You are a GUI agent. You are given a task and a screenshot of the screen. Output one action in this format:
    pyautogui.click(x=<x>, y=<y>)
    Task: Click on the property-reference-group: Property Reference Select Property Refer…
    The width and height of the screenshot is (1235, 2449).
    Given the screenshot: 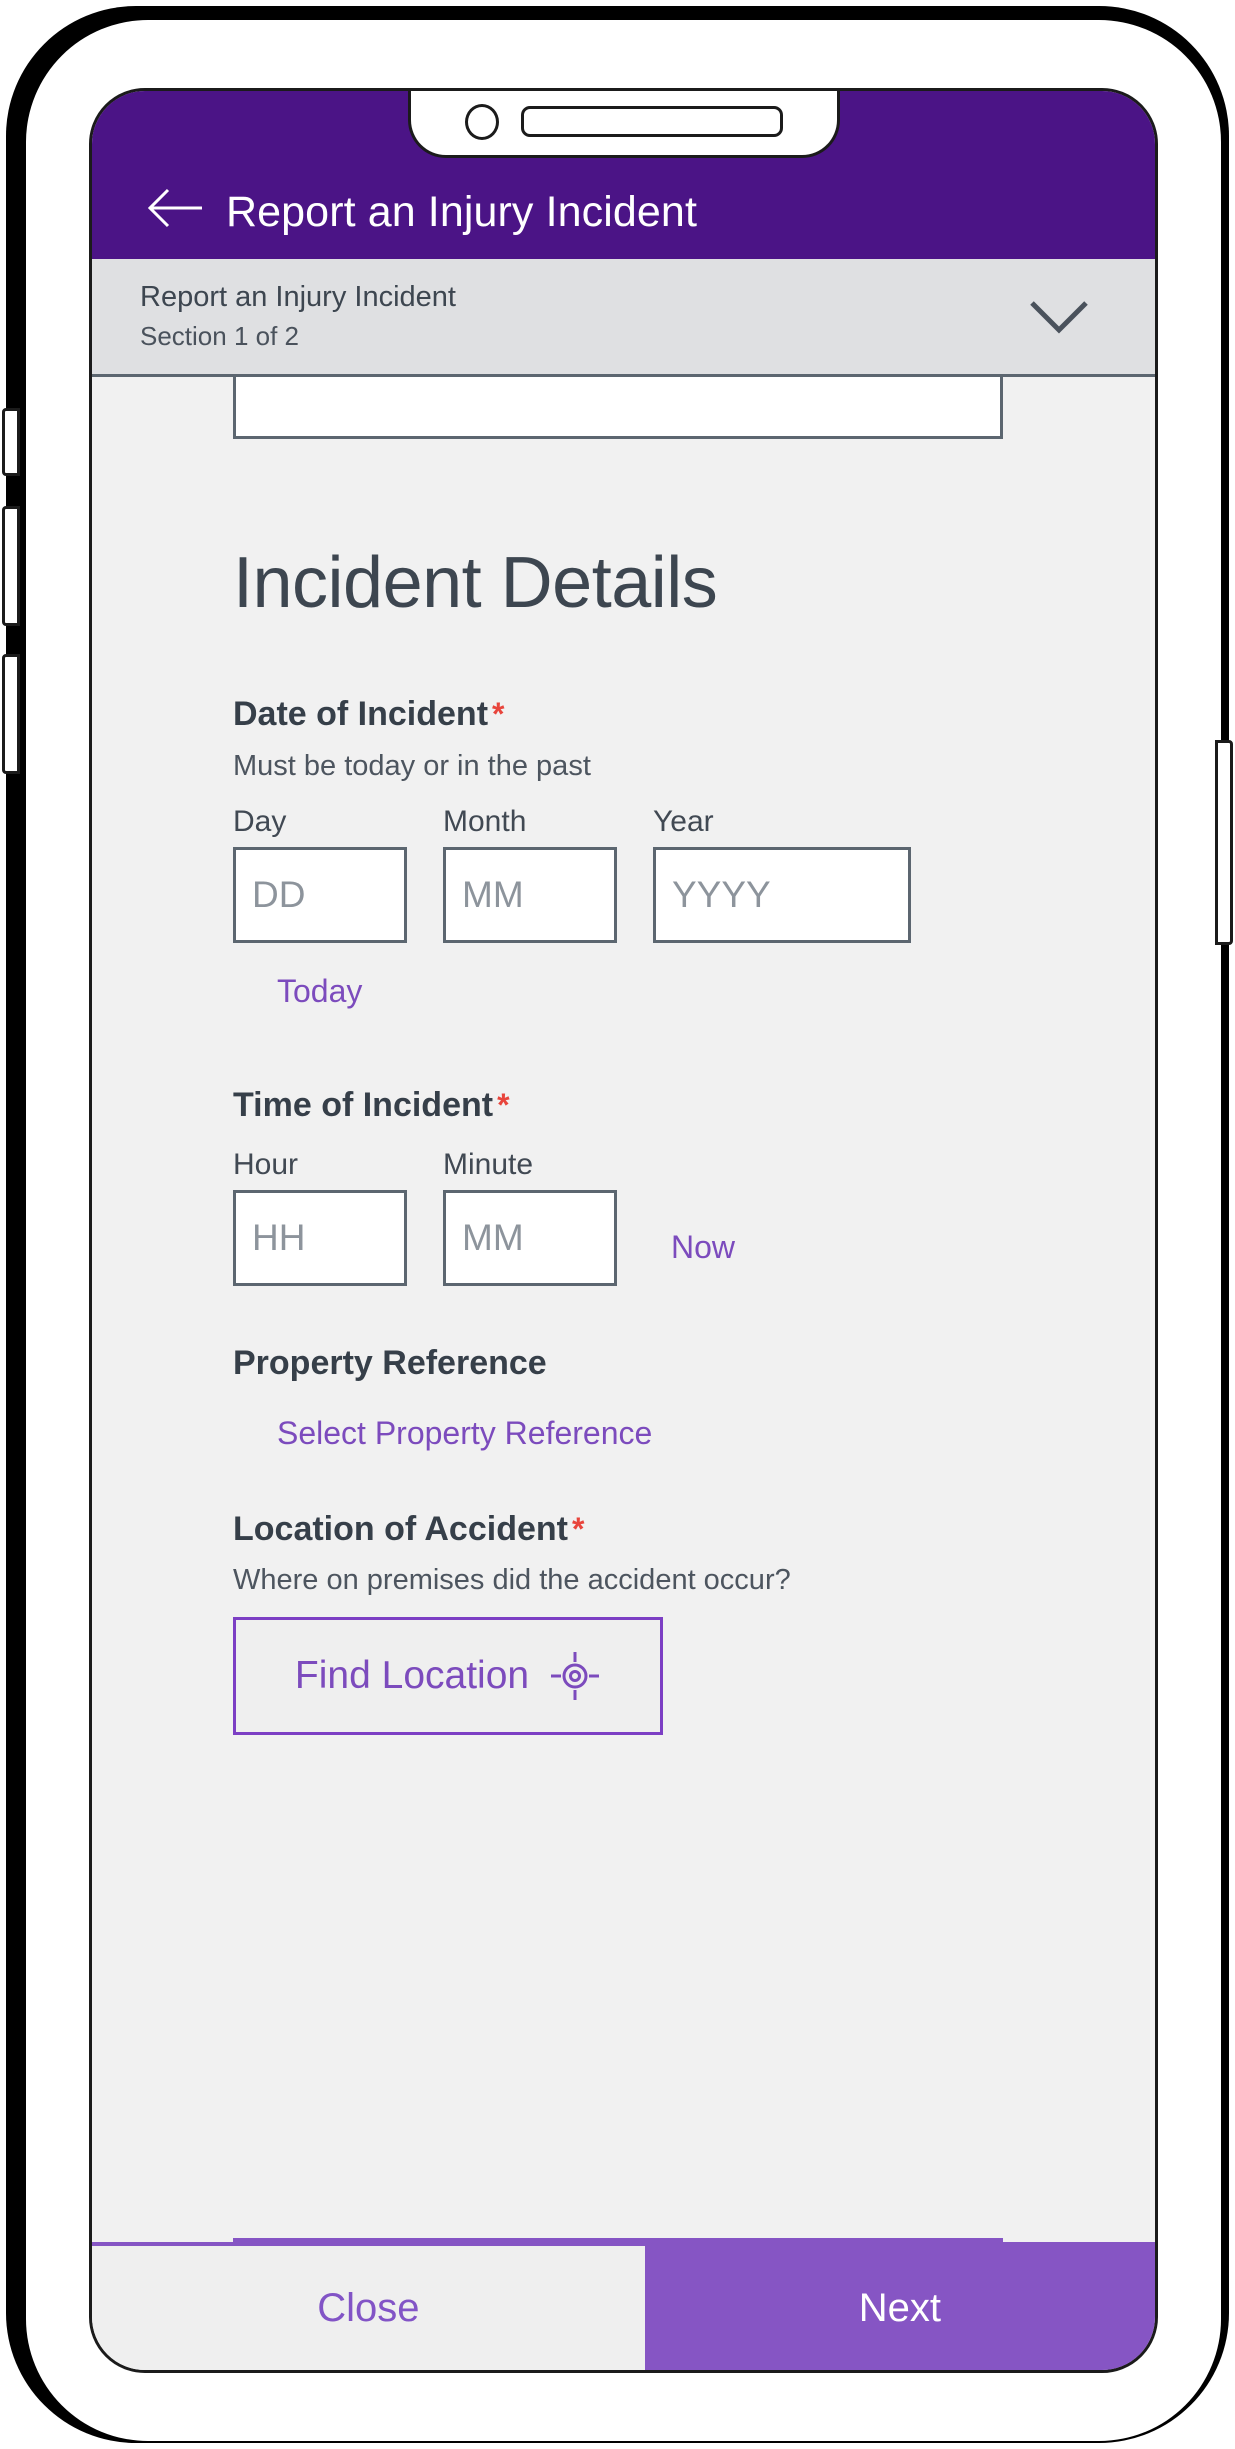 What is the action you would take?
    pyautogui.click(x=670, y=1397)
    